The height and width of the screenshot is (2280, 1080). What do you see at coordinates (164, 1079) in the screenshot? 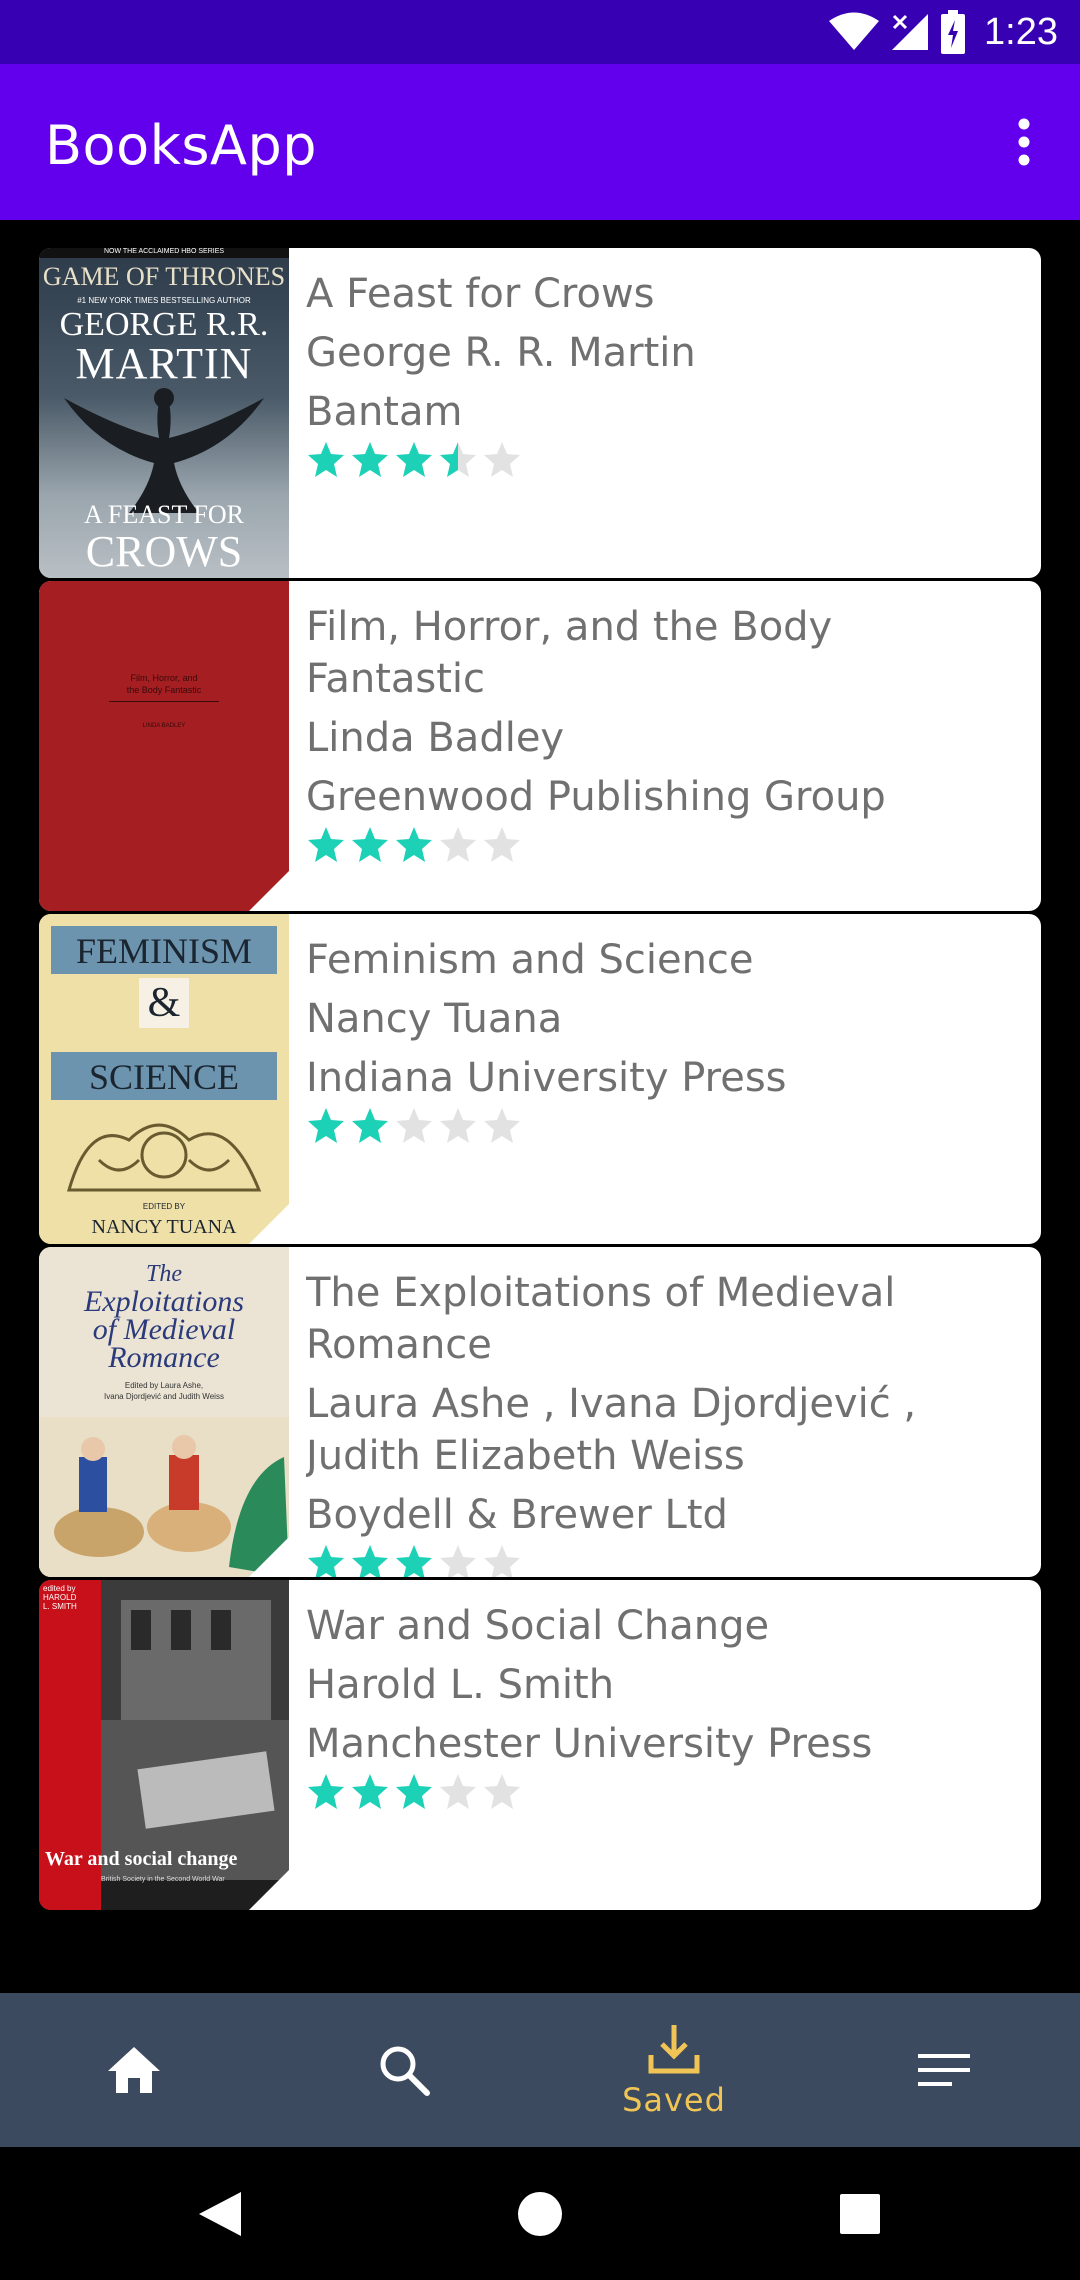
I see `book-cover: FEMINISM & SCIENCE EDITED BY NANCY TUANA` at bounding box center [164, 1079].